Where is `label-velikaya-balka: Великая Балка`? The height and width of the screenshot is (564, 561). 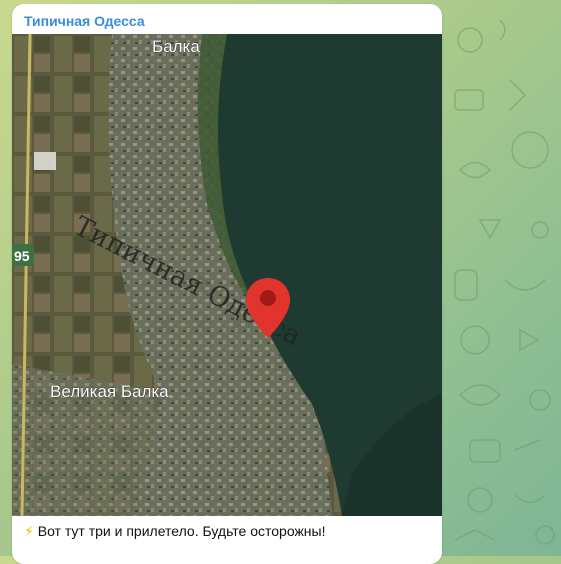 label-velikaya-balka: Великая Балка is located at coordinates (109, 391).